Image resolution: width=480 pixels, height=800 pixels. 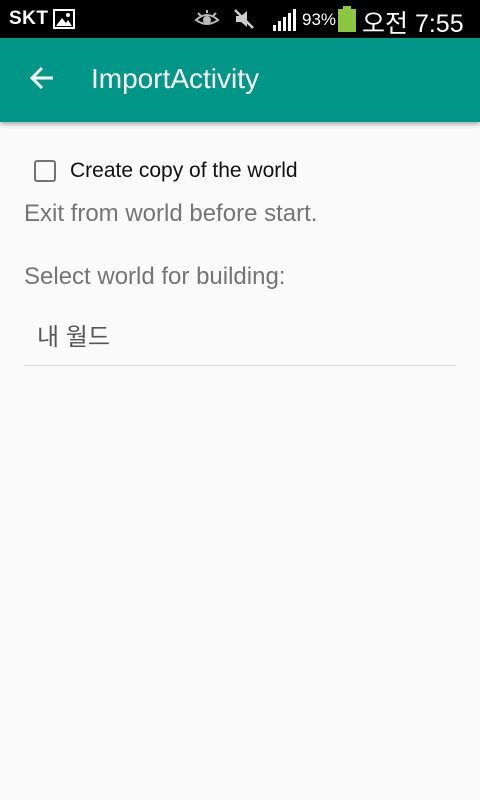 I want to click on page-title: ImportActivity, so click(x=175, y=78).